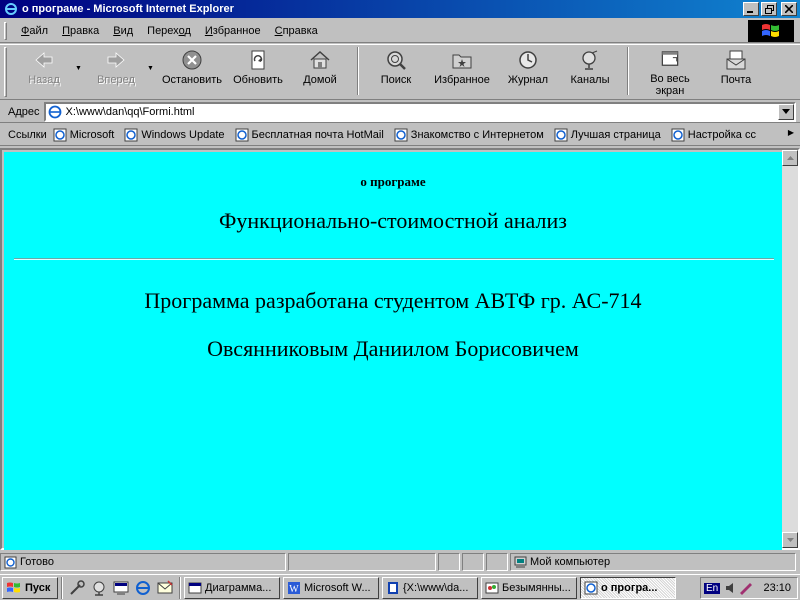 This screenshot has width=800, height=600. Describe the element at coordinates (30, 587) in the screenshot. I see `start-button: Пуск` at that location.